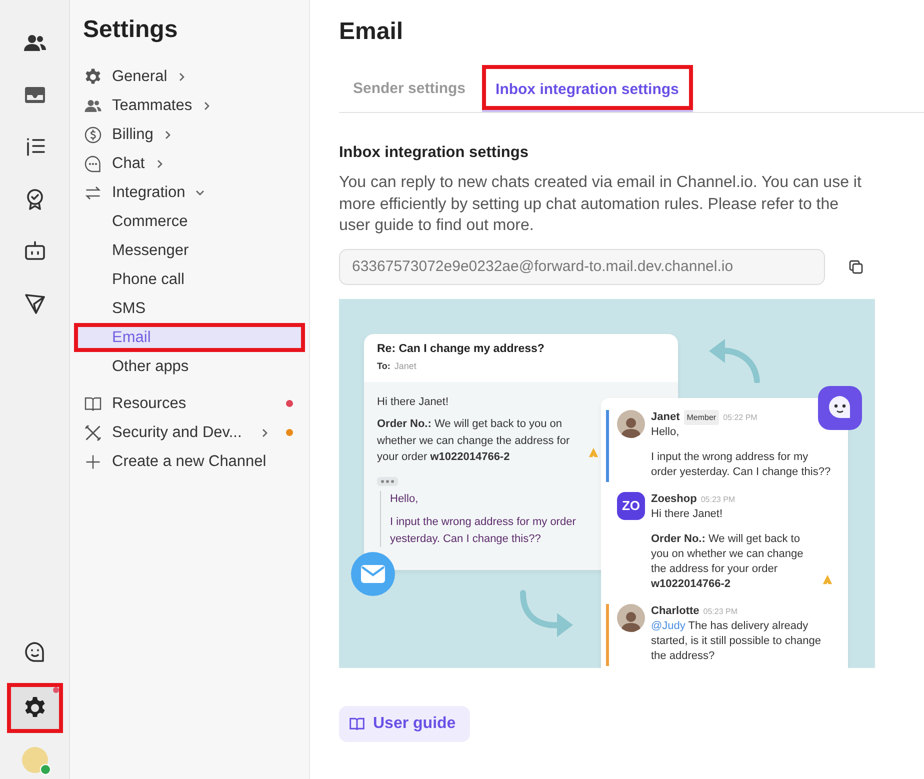  What do you see at coordinates (131, 30) in the screenshot?
I see `settings-title: Settings` at bounding box center [131, 30].